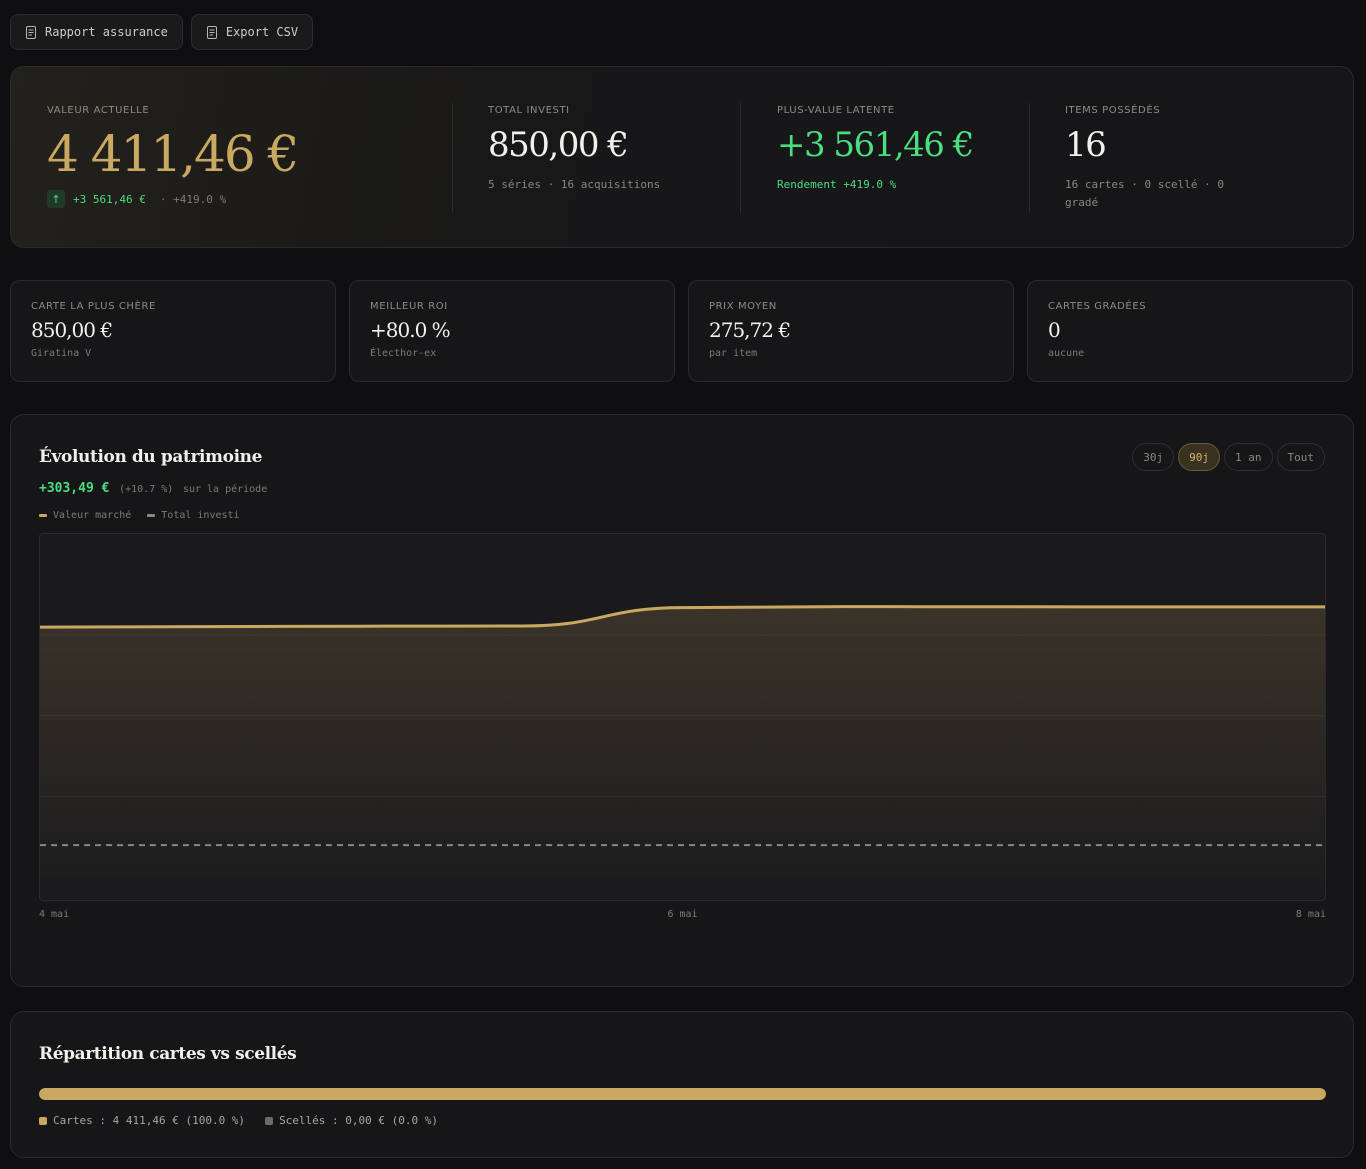 The image size is (1366, 1169). Describe the element at coordinates (92, 515) in the screenshot. I see `legend-label: Valeur marché` at that location.